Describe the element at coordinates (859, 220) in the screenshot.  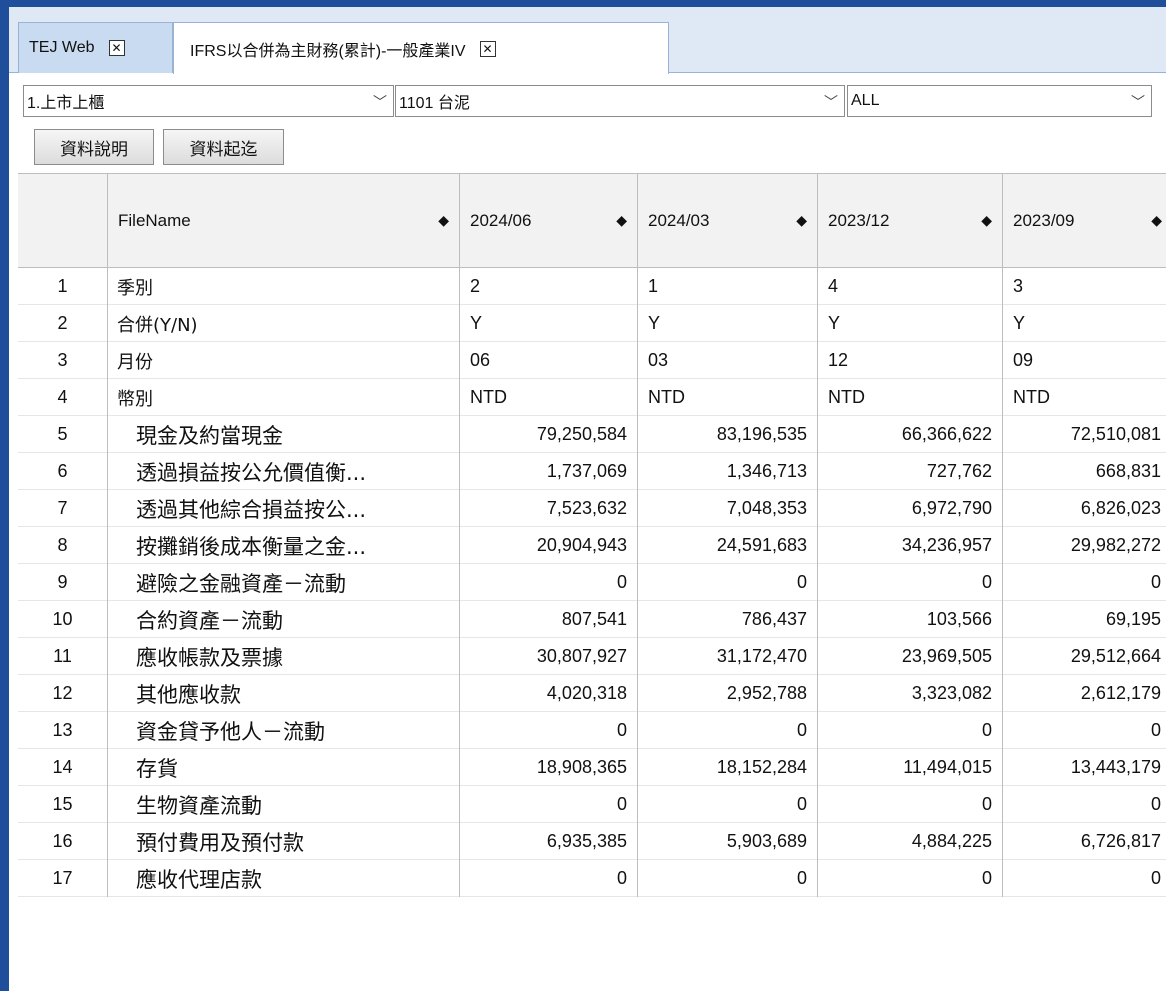
I see `header-period-label: 2023/12` at that location.